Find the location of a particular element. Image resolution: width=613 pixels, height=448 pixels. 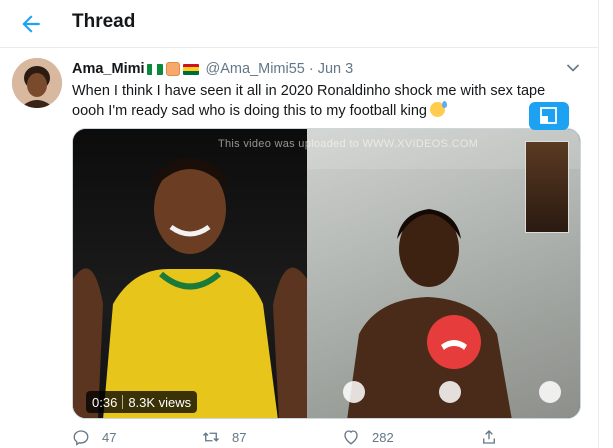

pip-window is located at coordinates (547, 187).